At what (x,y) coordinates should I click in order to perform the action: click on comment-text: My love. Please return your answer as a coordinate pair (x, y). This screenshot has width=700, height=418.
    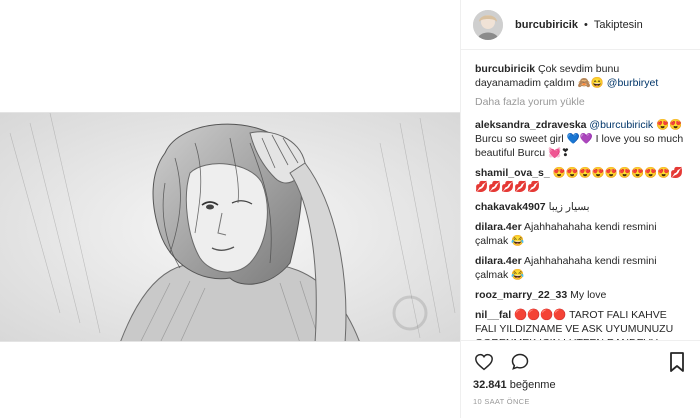
    Looking at the image, I should click on (588, 295).